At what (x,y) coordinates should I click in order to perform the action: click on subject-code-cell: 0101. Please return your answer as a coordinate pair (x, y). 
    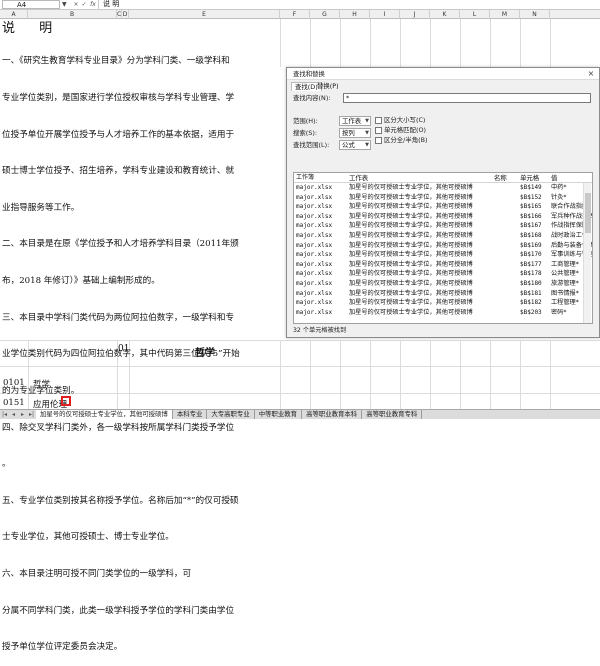
    Looking at the image, I should click on (14, 383).